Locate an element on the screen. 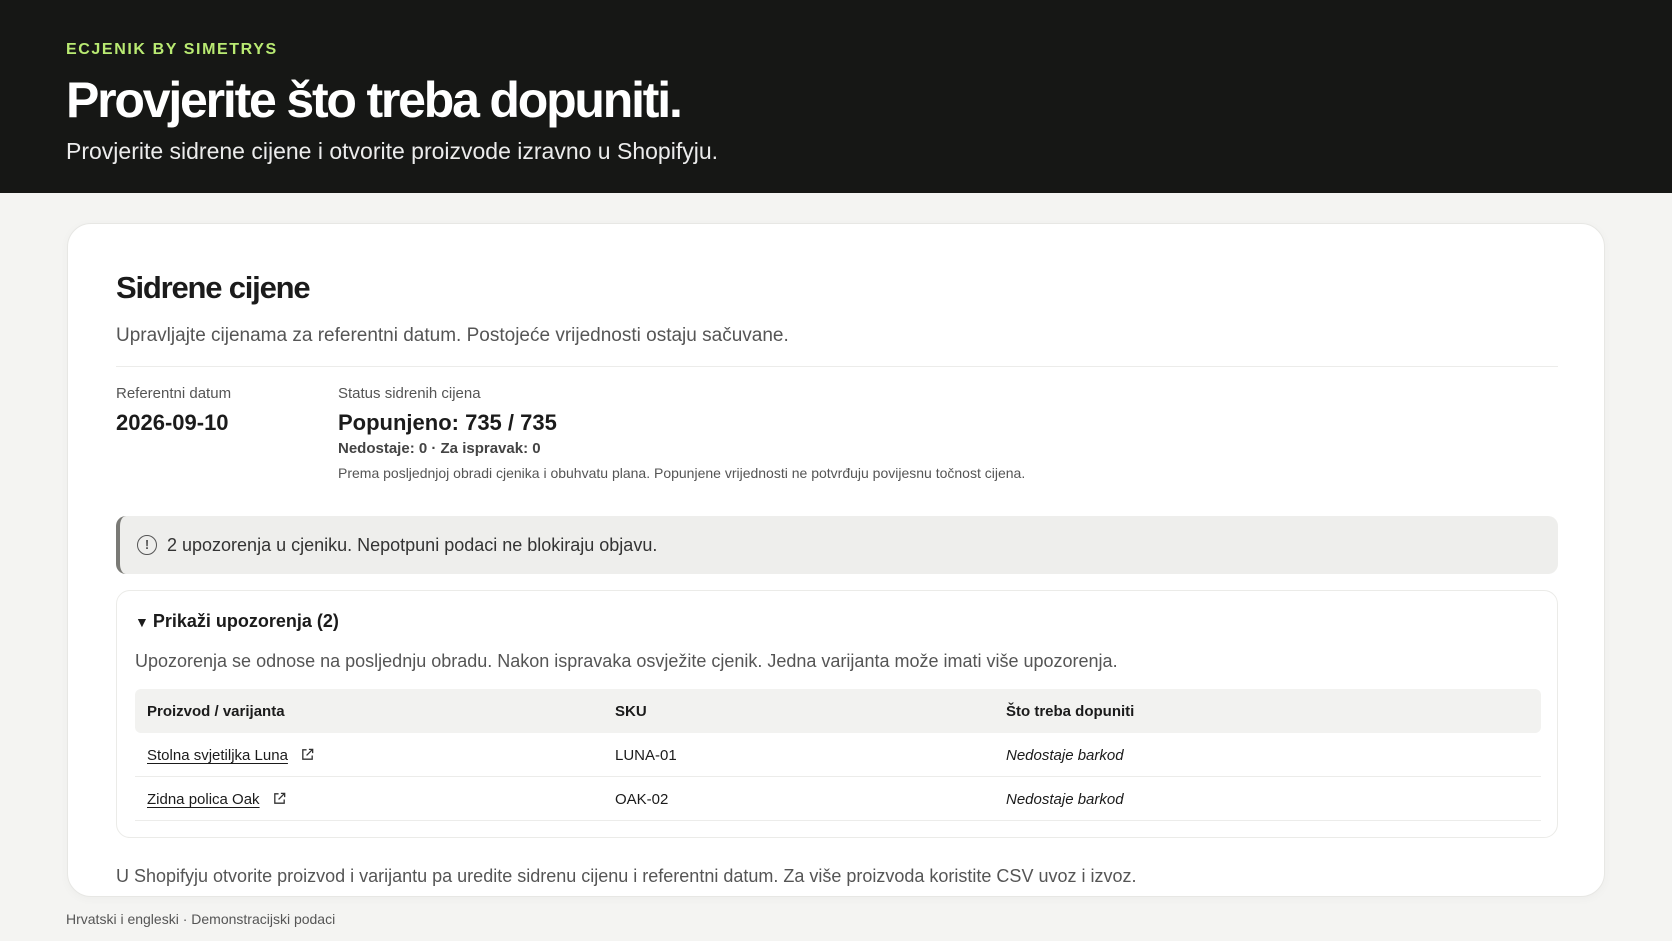 This screenshot has width=1672, height=941. show-warnings-toggle: ▼ Prikaži upozorenja (2) is located at coordinates (237, 621).